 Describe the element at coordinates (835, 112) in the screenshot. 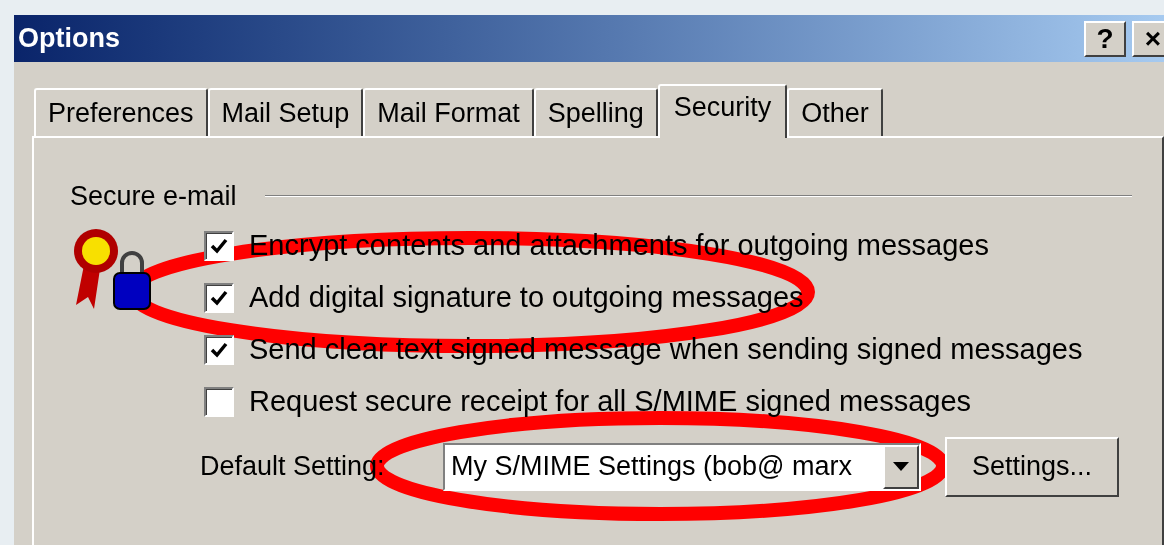

I see `tab: Other` at that location.